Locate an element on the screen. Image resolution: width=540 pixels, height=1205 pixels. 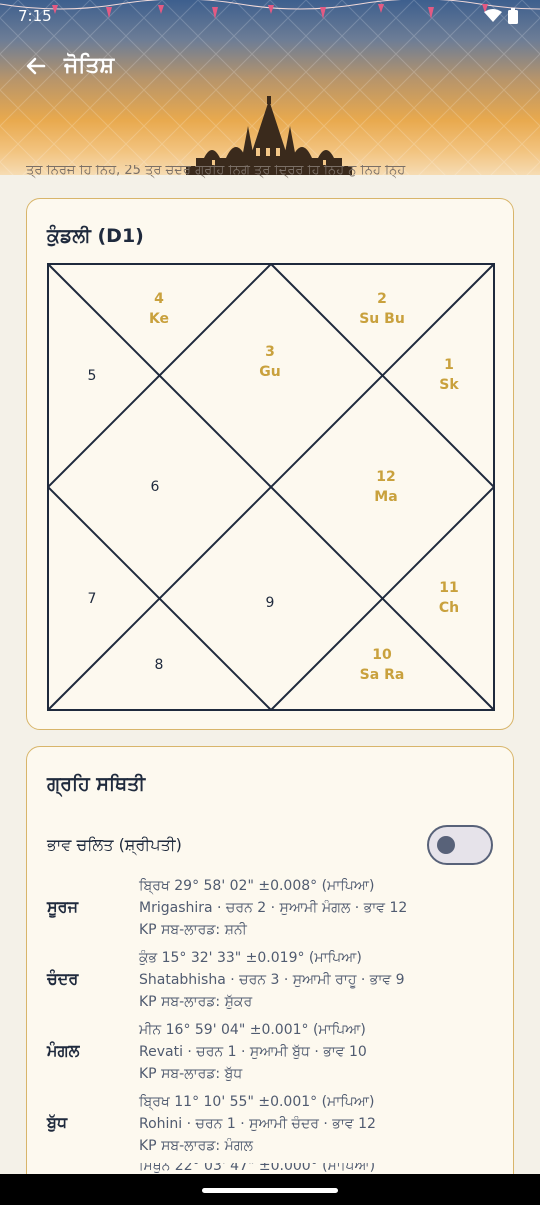
temple-icon is located at coordinates (269, 135).